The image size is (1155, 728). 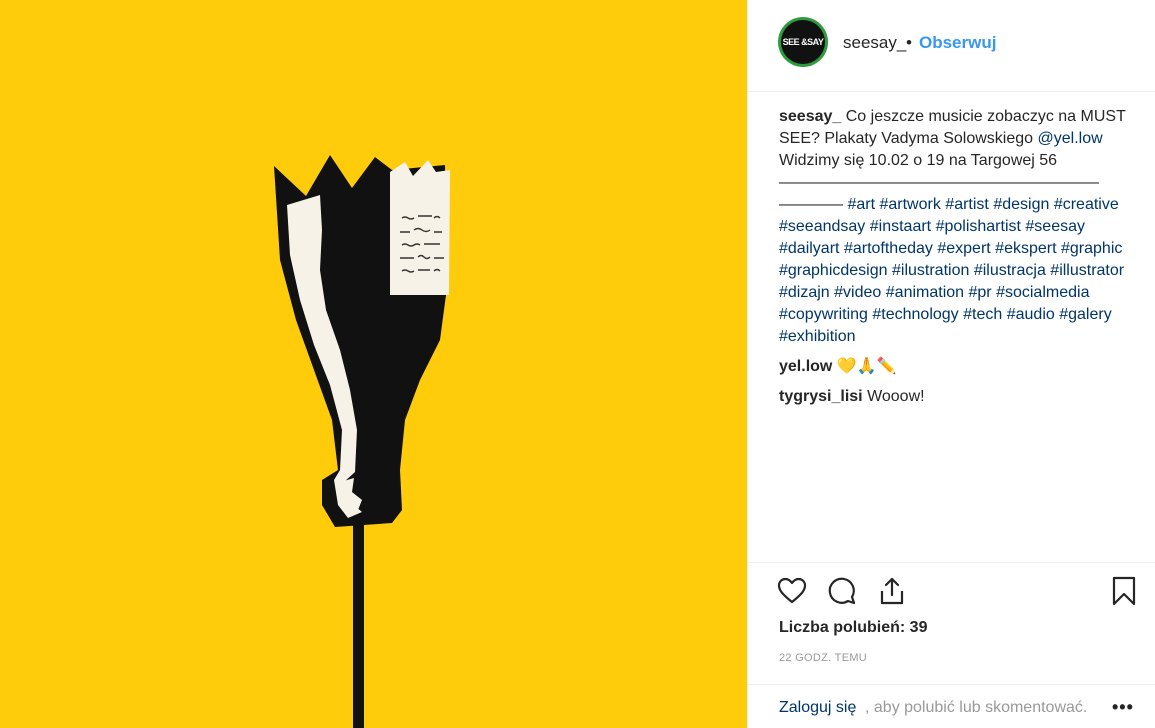 I want to click on hashtag-link: #polishartist, so click(x=978, y=226).